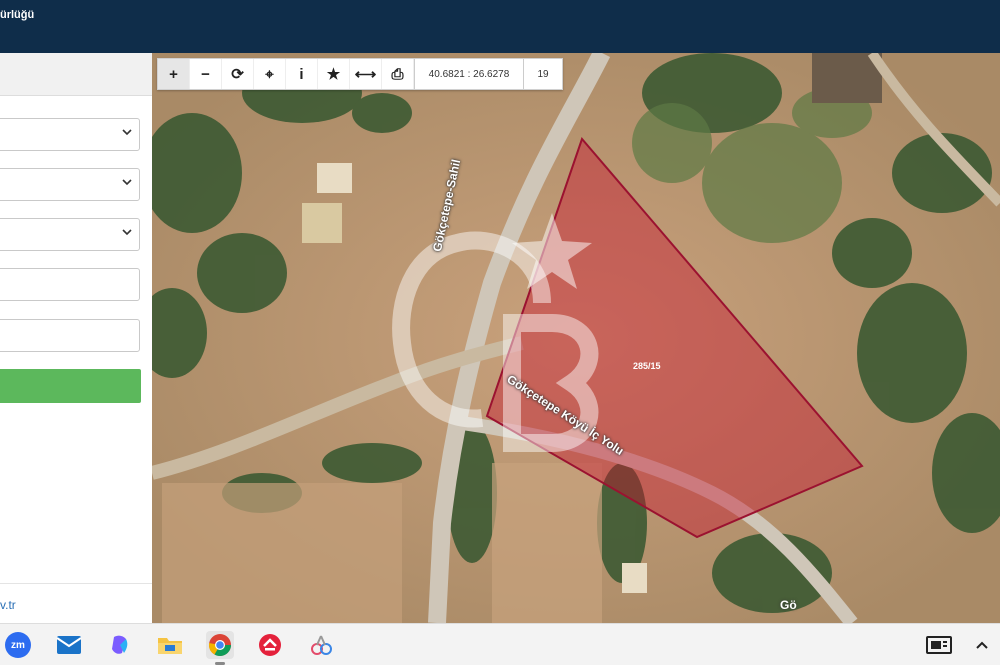  Describe the element at coordinates (469, 74) in the screenshot. I see `coordinates-readout: 40.6821 : 26.6278` at that location.